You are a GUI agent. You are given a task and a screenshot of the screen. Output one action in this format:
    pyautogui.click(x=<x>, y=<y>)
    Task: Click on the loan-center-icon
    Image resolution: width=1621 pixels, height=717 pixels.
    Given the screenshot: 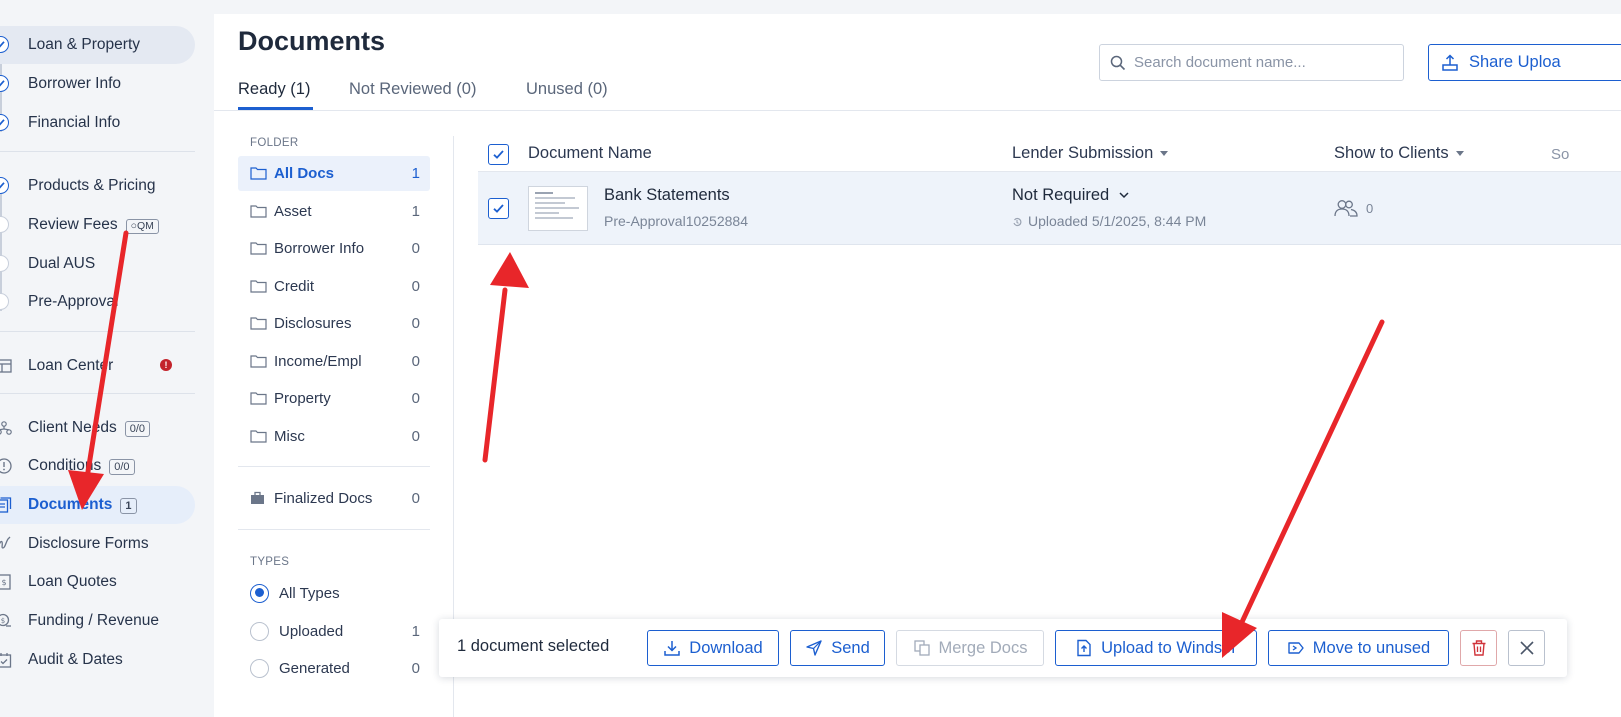 What is the action you would take?
    pyautogui.click(x=6, y=366)
    